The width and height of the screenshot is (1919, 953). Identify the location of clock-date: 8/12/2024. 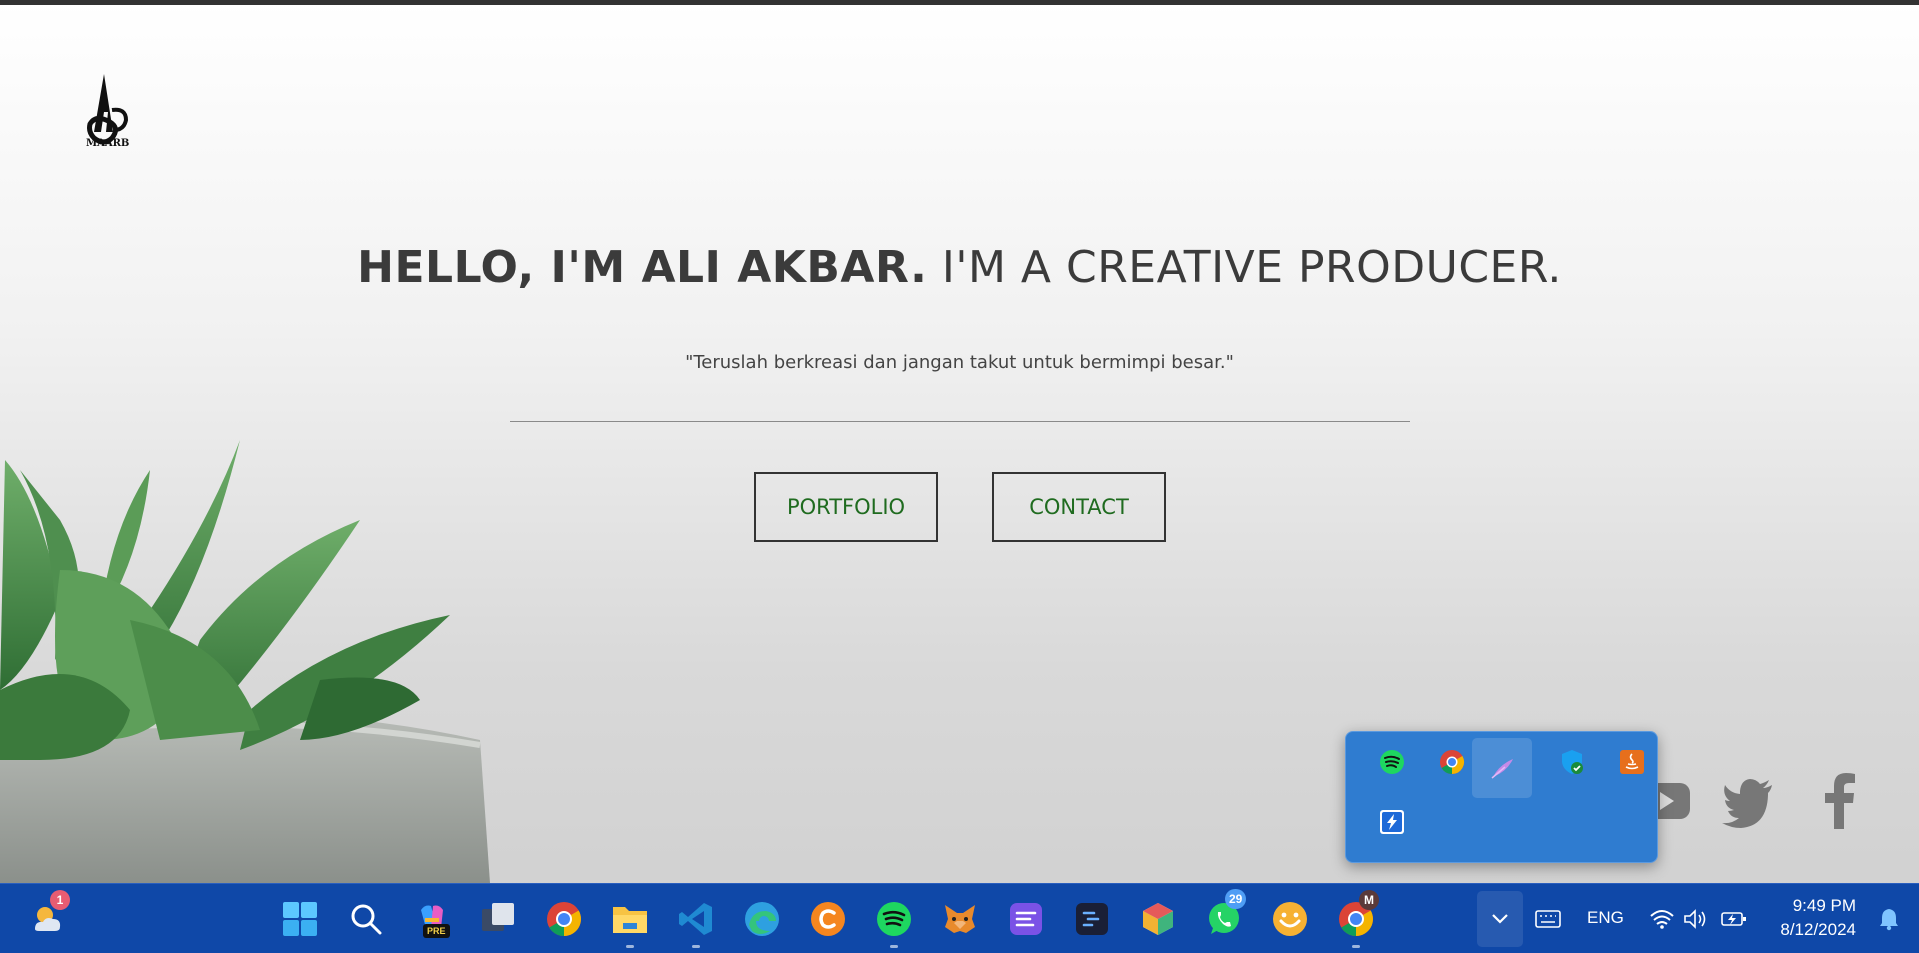
(1808, 930).